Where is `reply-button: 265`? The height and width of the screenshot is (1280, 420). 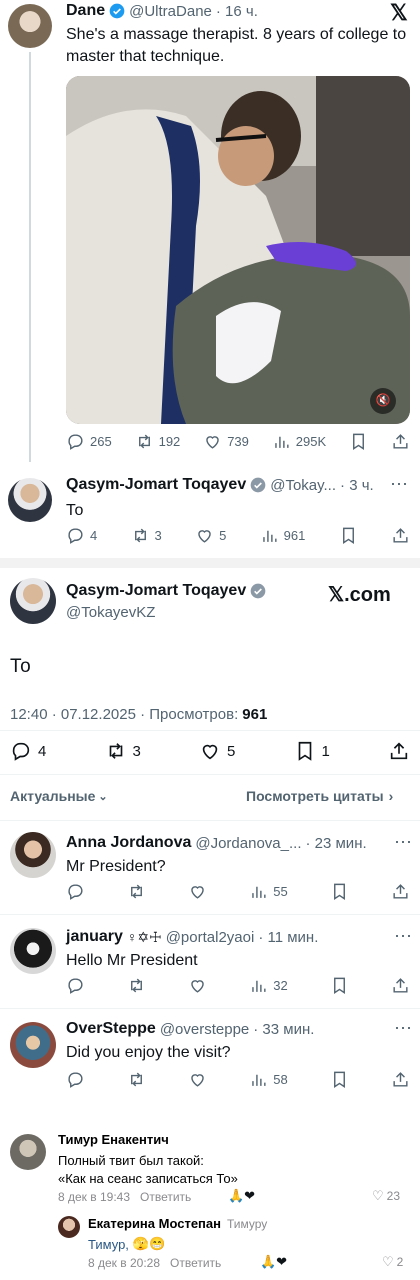
reply-button: 265 is located at coordinates (89, 441).